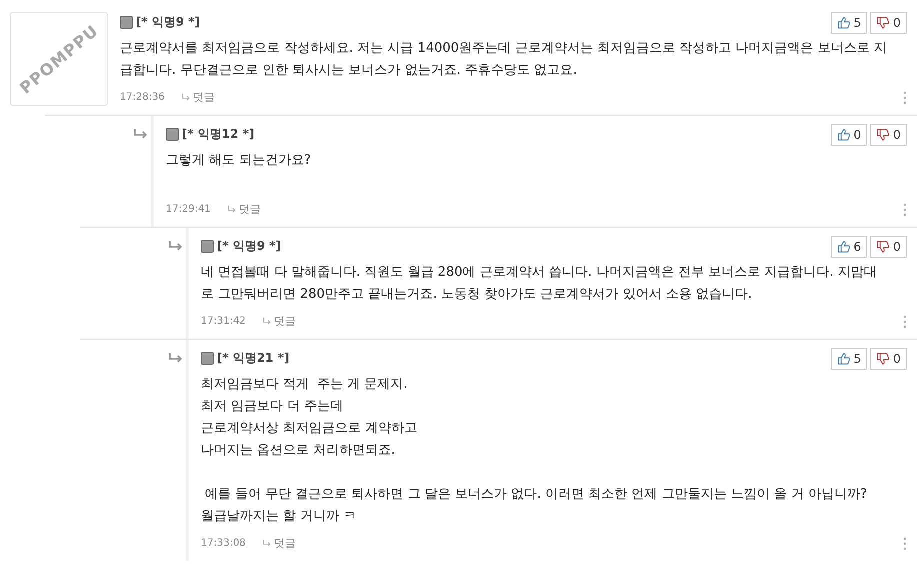  I want to click on timestamp: 17:33:08, so click(223, 543).